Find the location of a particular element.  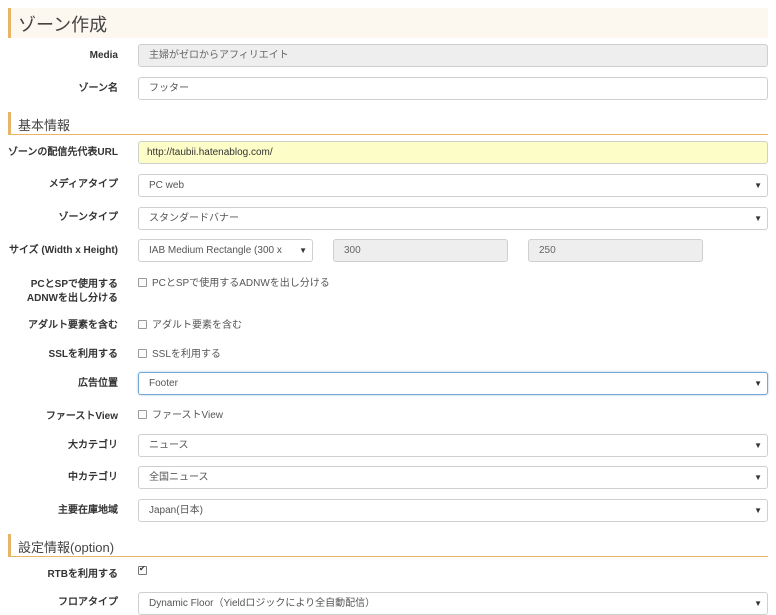

rtb-checkbox: ✔ is located at coordinates (145, 570).